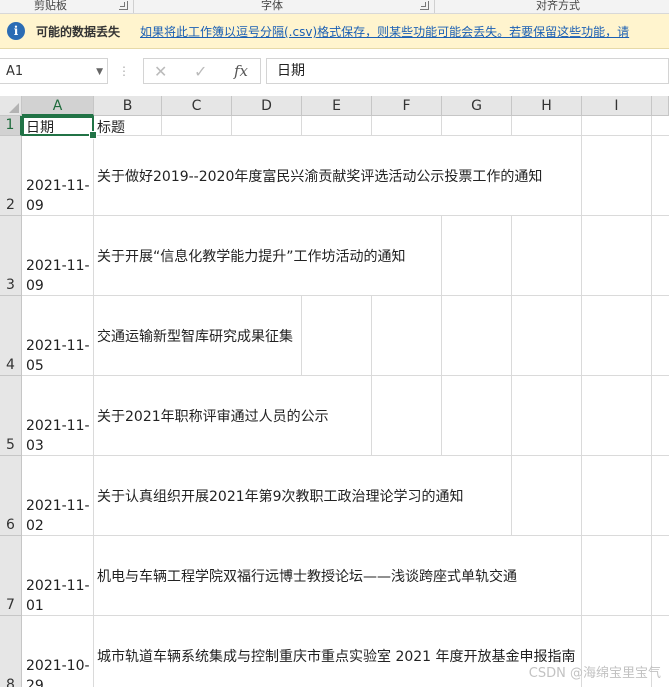 Image resolution: width=669 pixels, height=687 pixels. Describe the element at coordinates (59, 516) in the screenshot. I see `date-cell: 2021-11-02` at that location.